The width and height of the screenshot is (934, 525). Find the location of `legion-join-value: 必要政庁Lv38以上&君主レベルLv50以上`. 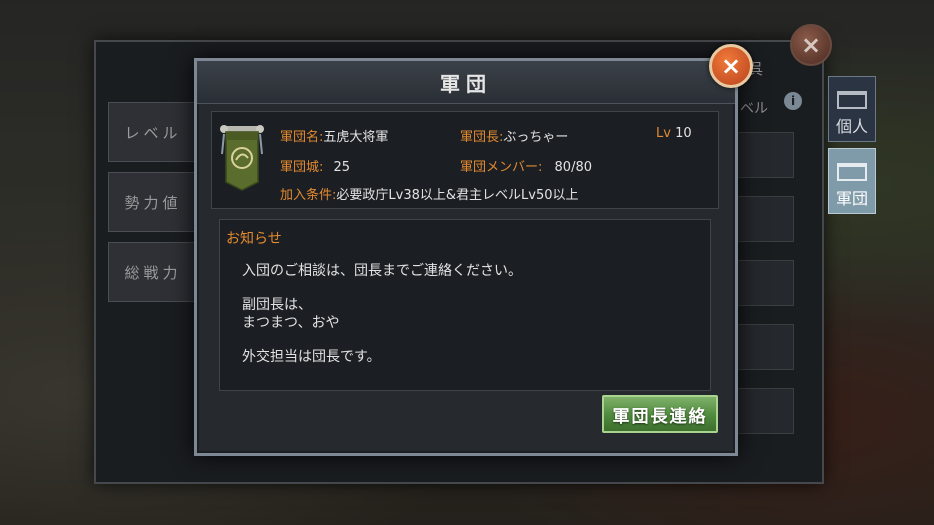

legion-join-value: 必要政庁Lv38以上&君主レベルLv50以上 is located at coordinates (457, 195).